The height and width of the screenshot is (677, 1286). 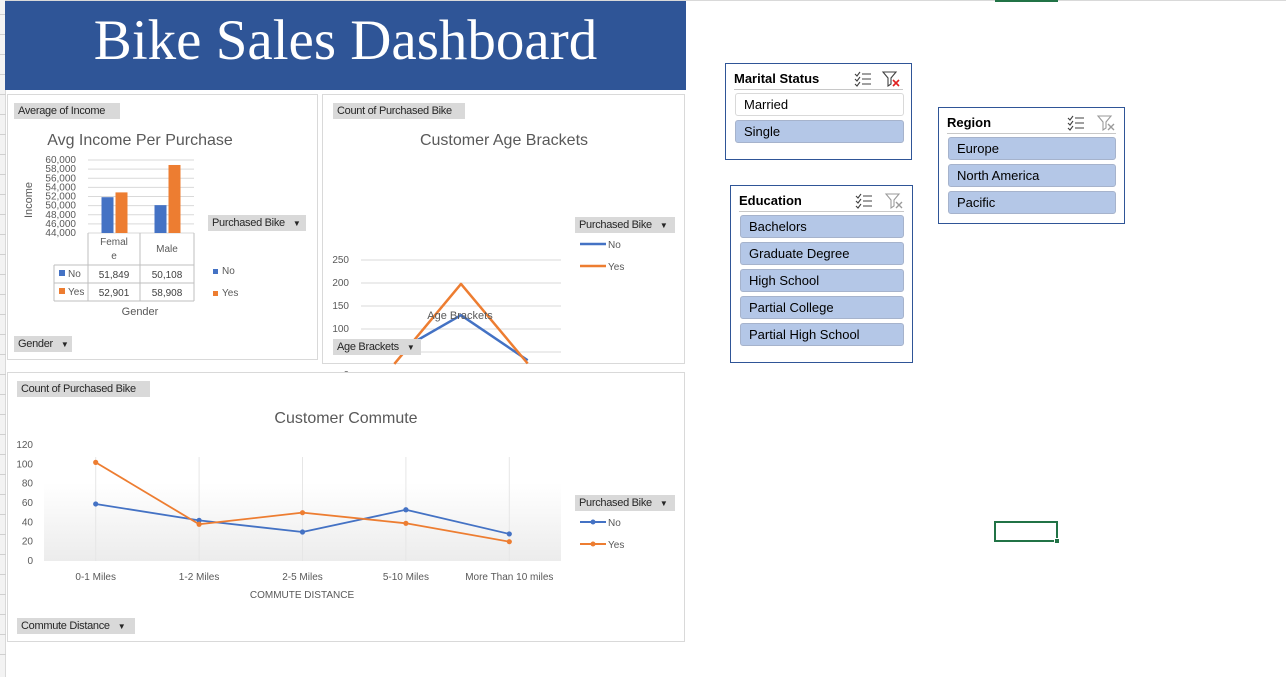 What do you see at coordinates (24, 445) in the screenshot?
I see `y-tick-label: 120` at bounding box center [24, 445].